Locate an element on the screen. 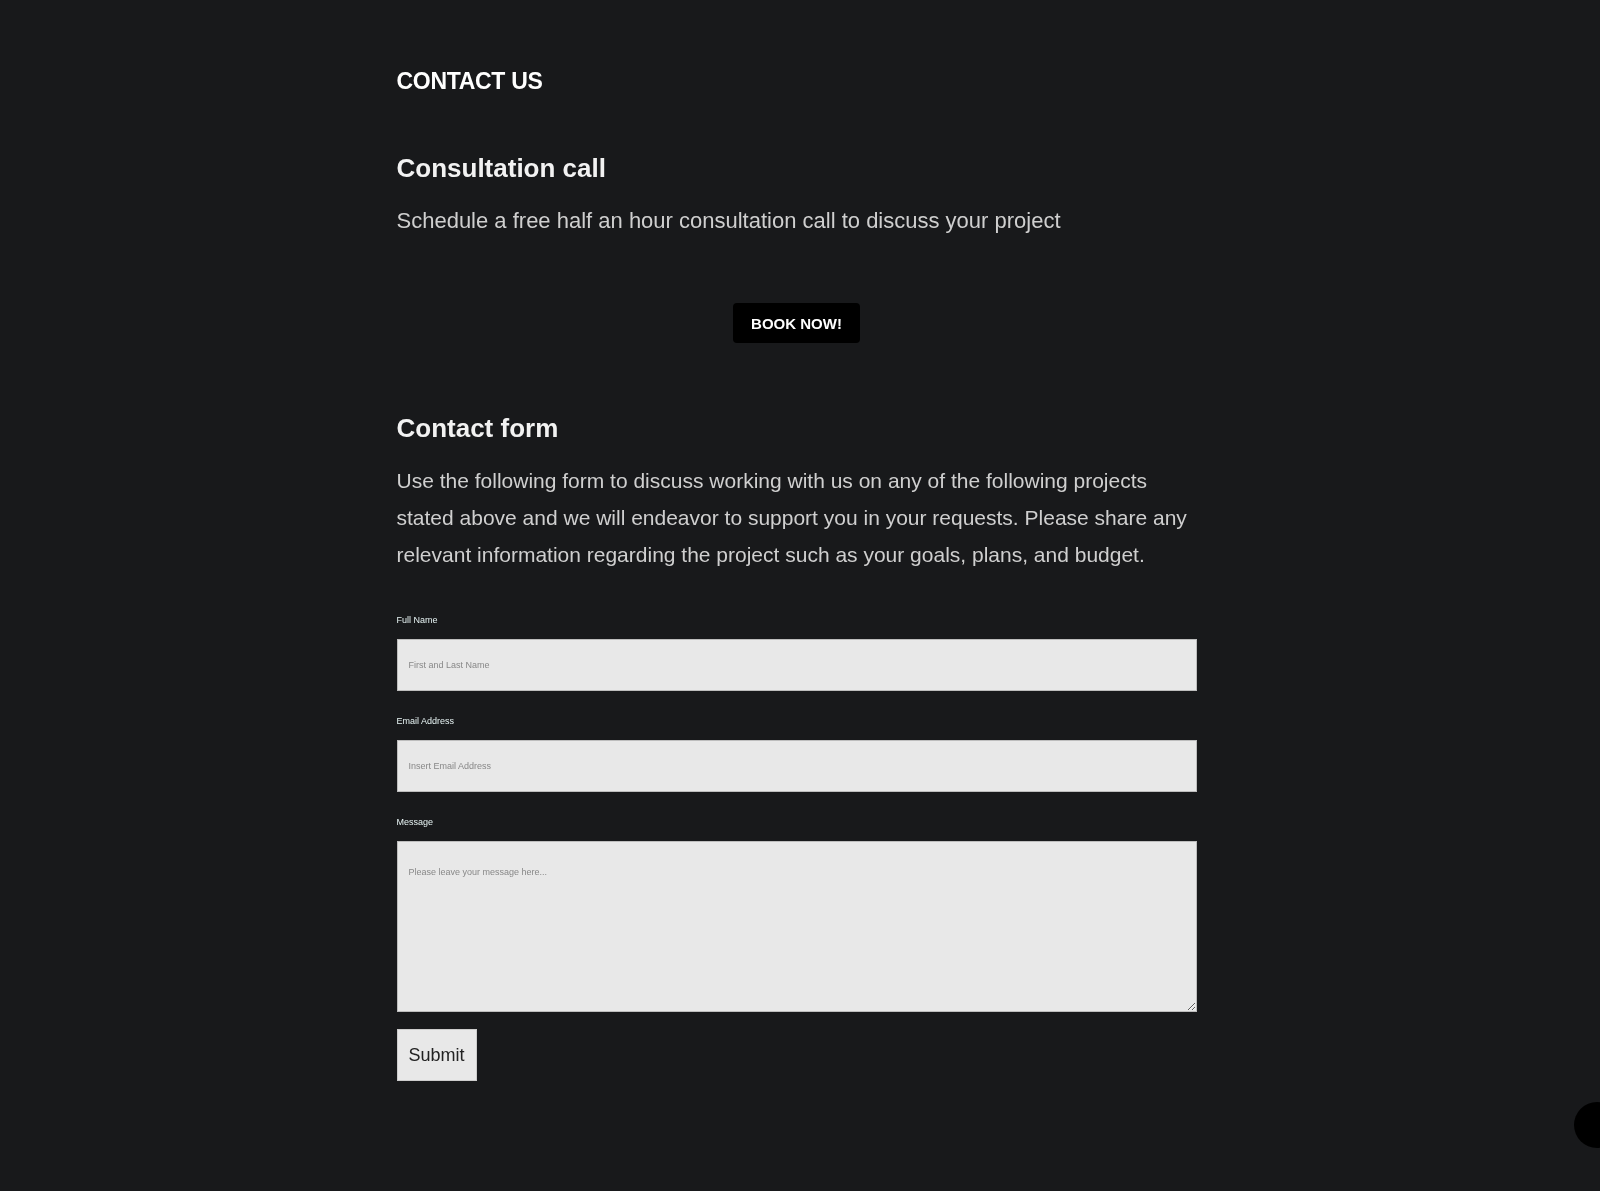 The width and height of the screenshot is (1600, 1191). submit-button: Submit is located at coordinates (436, 1055).